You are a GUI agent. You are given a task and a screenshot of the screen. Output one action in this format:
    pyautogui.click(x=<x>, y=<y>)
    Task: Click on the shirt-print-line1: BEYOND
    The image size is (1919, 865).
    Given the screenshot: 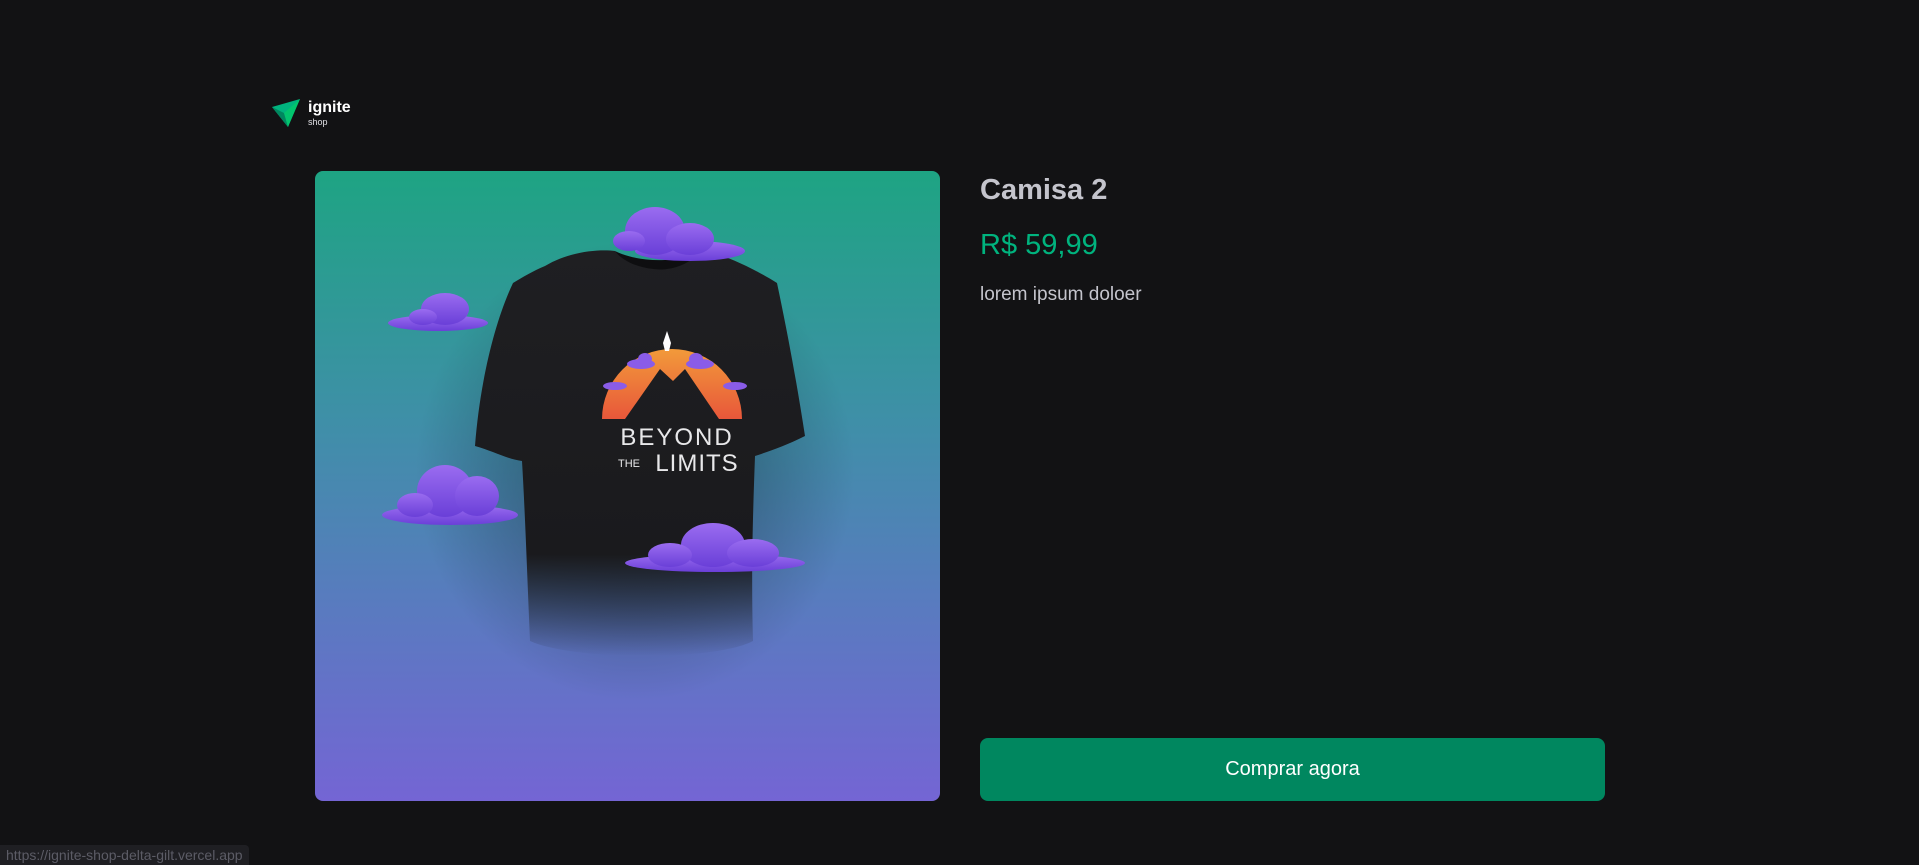 What is the action you would take?
    pyautogui.click(x=676, y=437)
    